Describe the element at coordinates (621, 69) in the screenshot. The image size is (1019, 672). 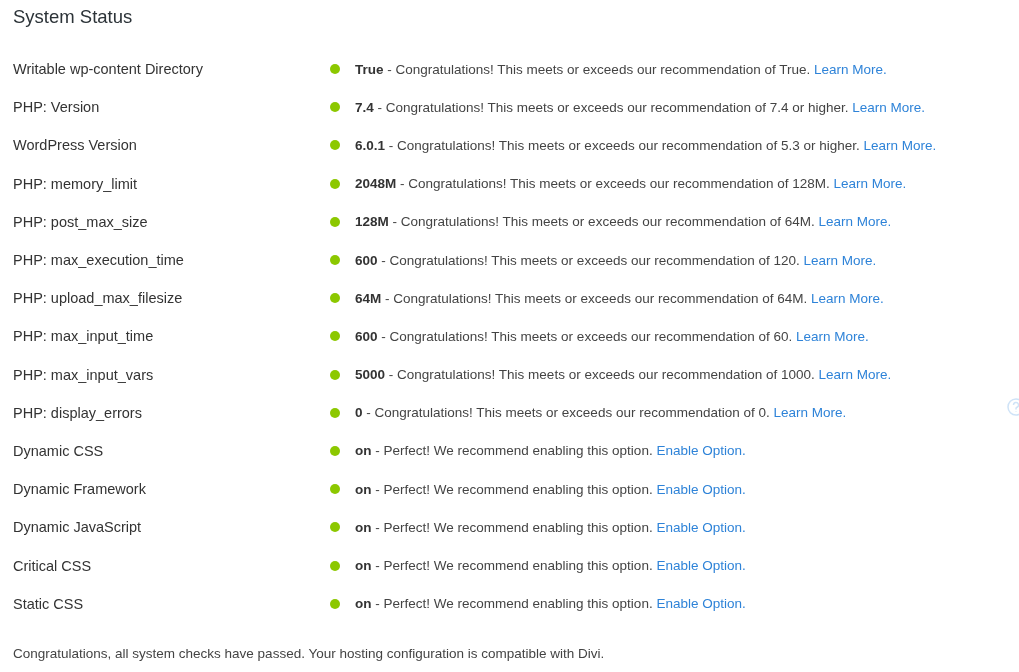
I see `status-message: True - Congratulations! This meets or exceeds our recommendation of True. Learn More.` at that location.